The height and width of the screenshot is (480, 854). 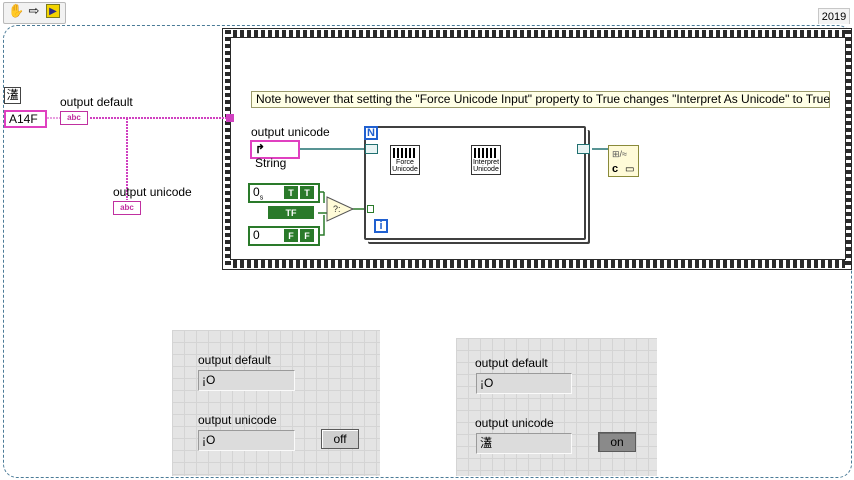 What do you see at coordinates (291, 235) in the screenshot?
I see `bool-false-1: F` at bounding box center [291, 235].